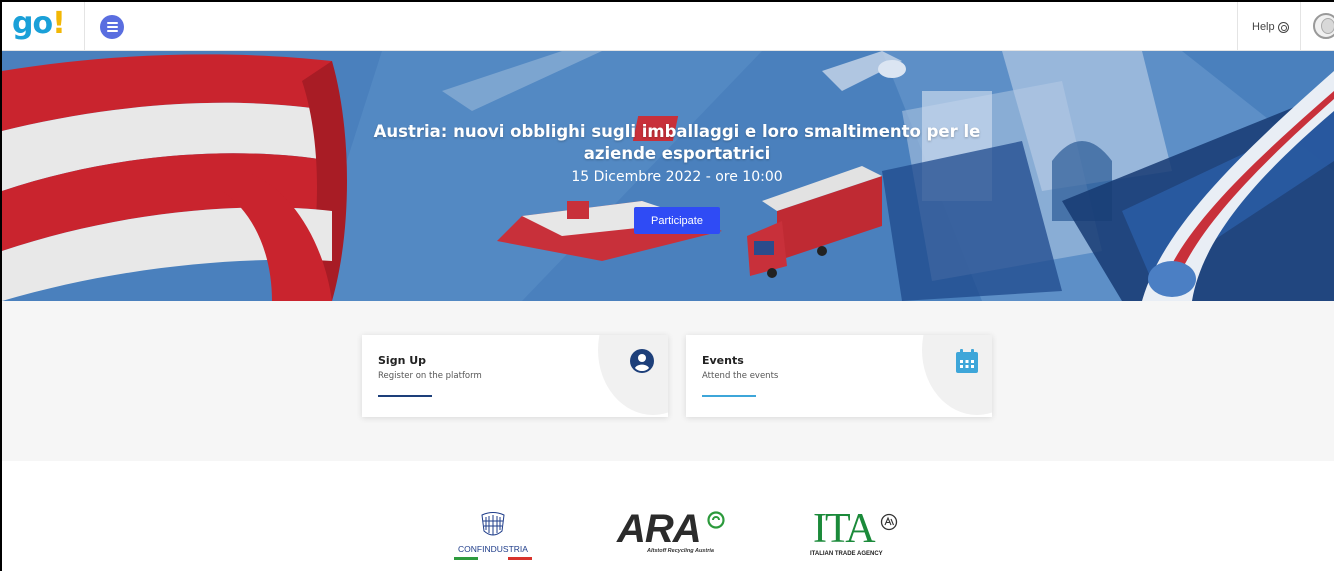 This screenshot has width=1334, height=571. Describe the element at coordinates (112, 23) in the screenshot. I see `hamburger-icon` at that location.